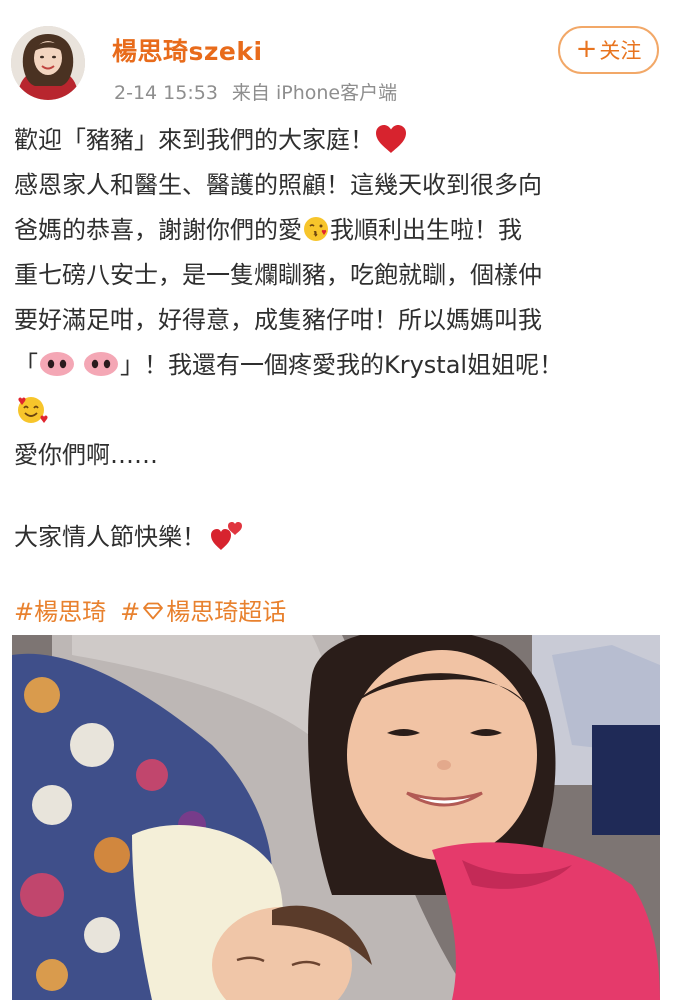 The image size is (675, 1000). Describe the element at coordinates (187, 50) in the screenshot. I see `username: 楊思琦szeki` at that location.